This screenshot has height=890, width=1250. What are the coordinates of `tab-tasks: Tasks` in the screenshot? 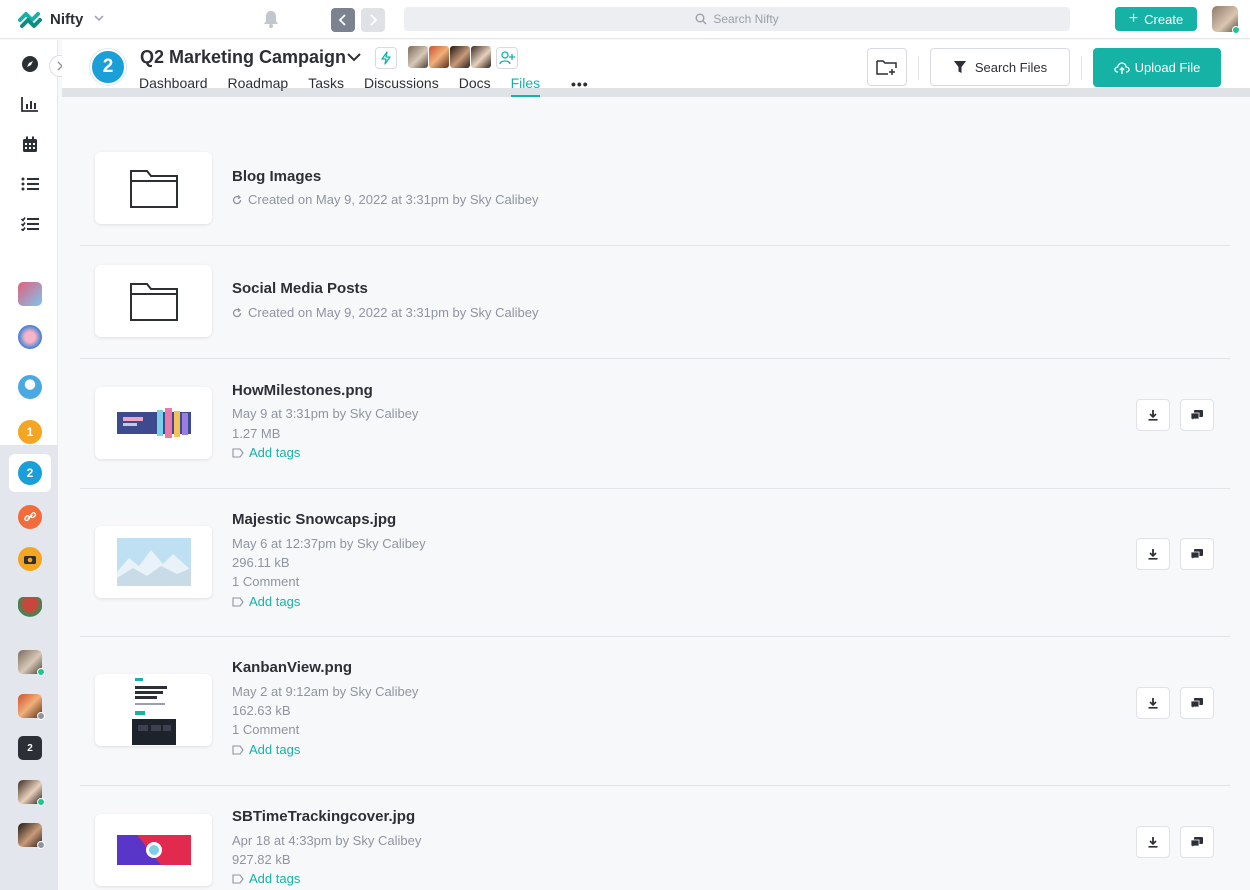 It's located at (326, 86).